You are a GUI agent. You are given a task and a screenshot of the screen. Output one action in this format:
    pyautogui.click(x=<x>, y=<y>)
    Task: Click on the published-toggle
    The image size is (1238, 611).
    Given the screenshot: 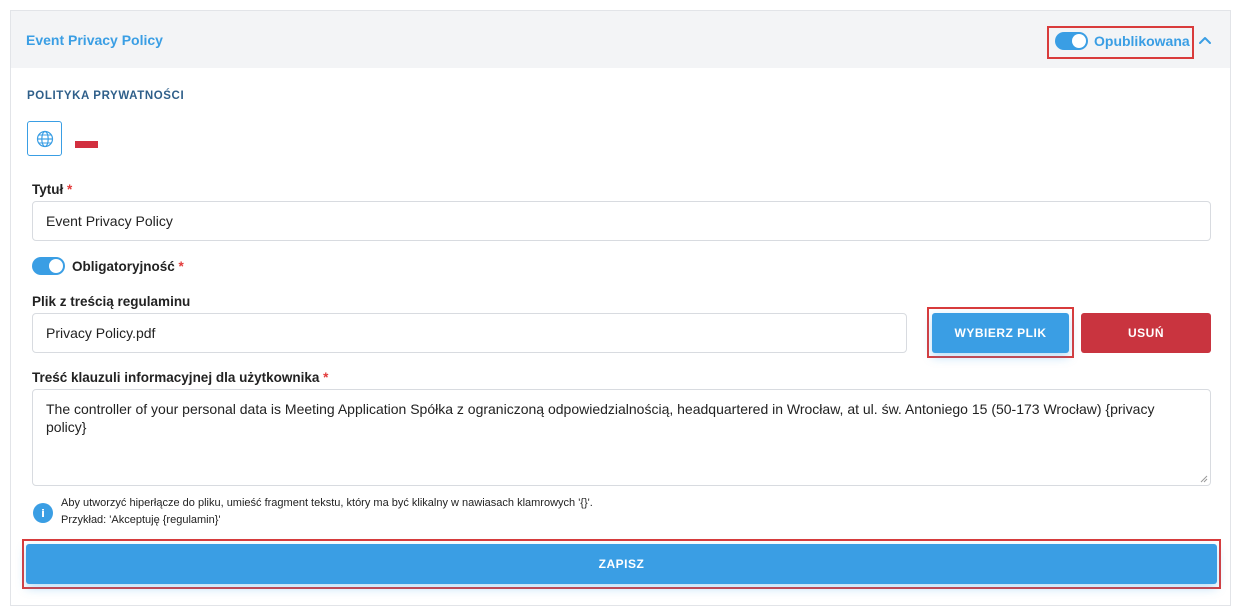 What is the action you would take?
    pyautogui.click(x=1071, y=41)
    